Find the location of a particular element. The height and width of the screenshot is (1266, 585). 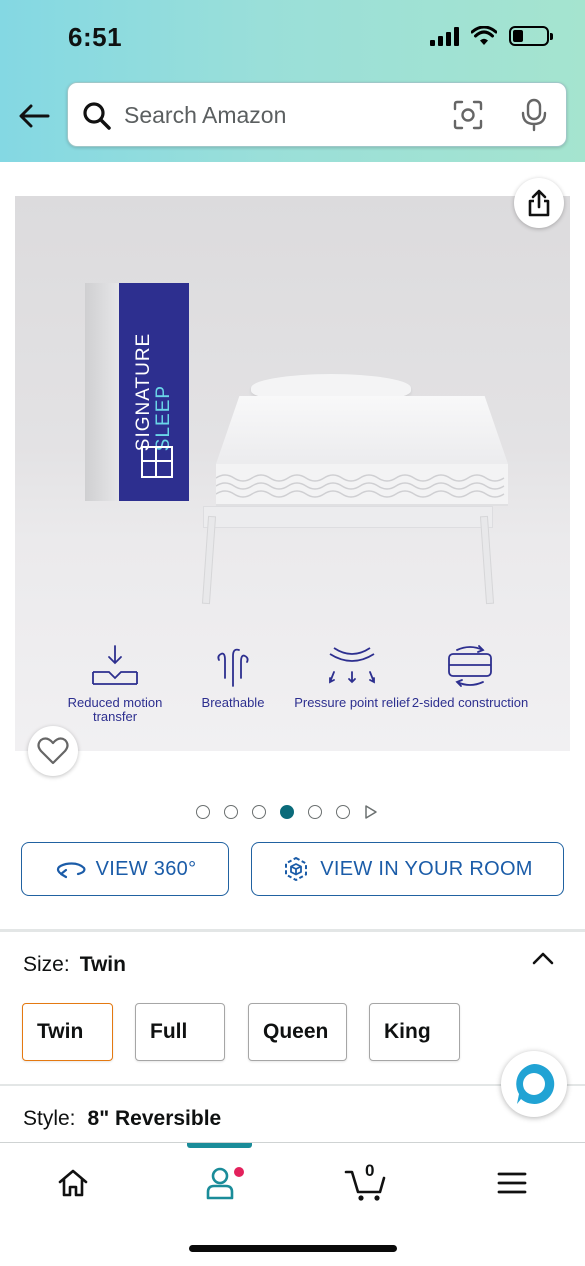

share-icon is located at coordinates (539, 203).